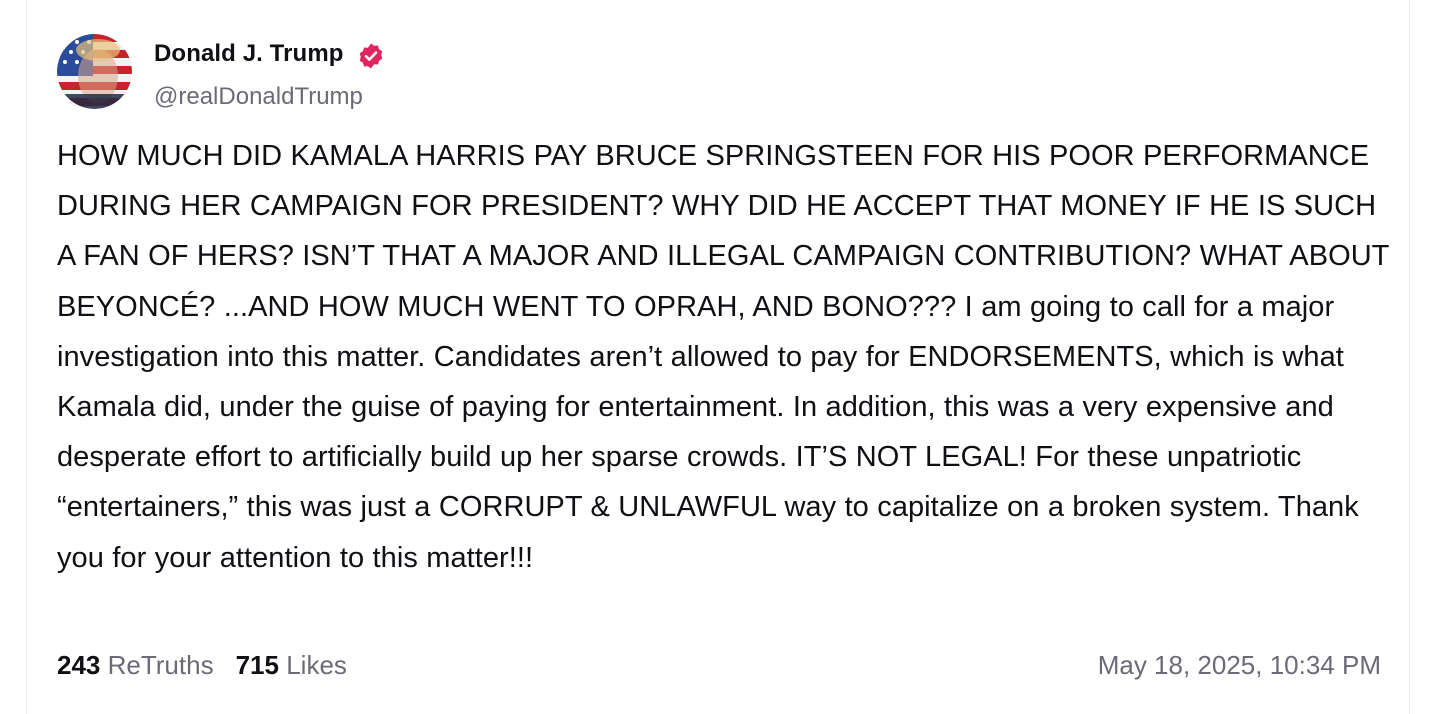 The height and width of the screenshot is (714, 1432). I want to click on likes-count: 715, so click(257, 665).